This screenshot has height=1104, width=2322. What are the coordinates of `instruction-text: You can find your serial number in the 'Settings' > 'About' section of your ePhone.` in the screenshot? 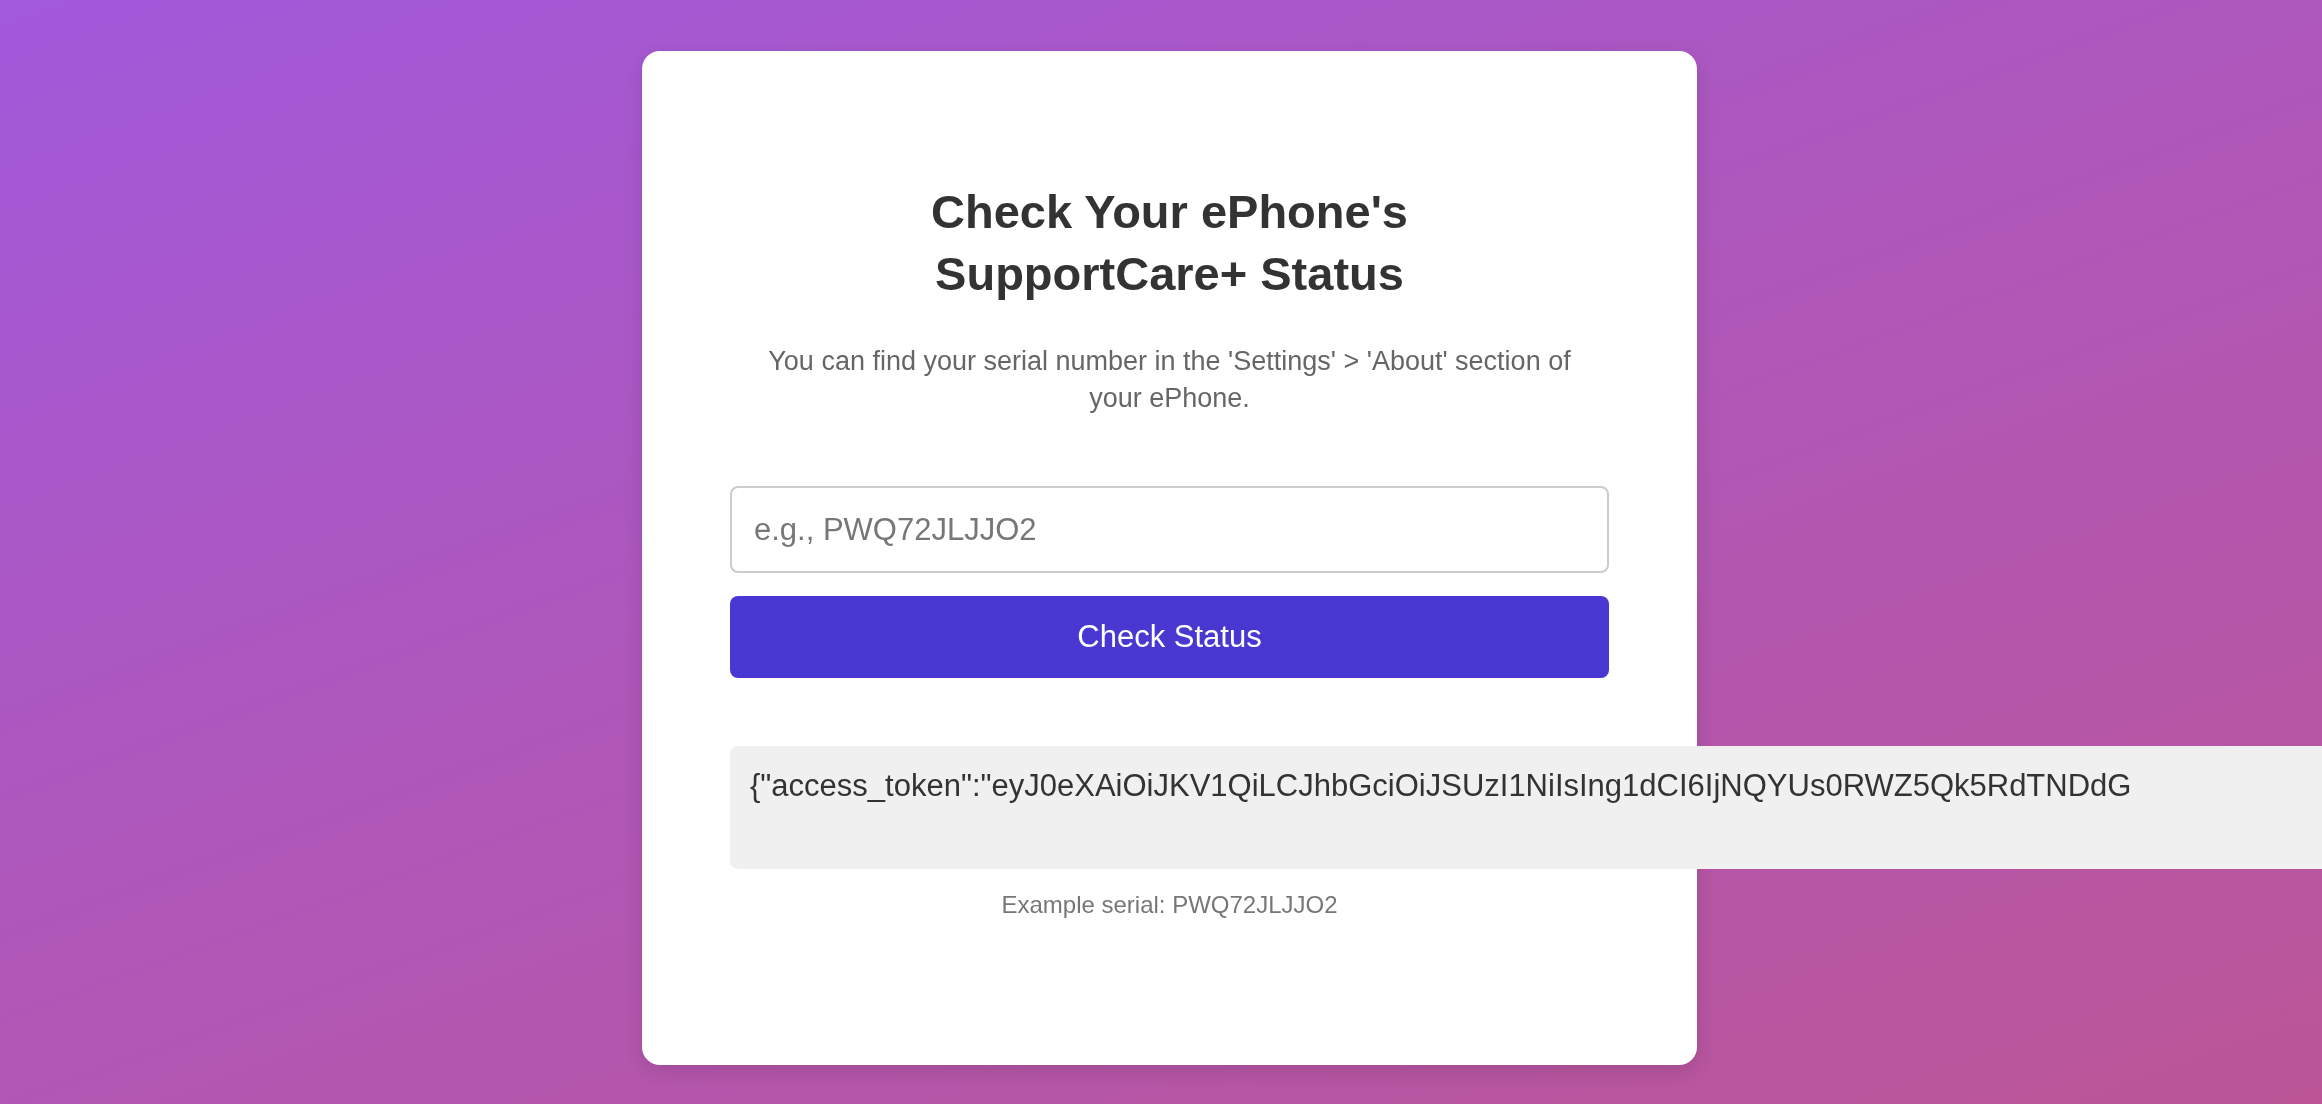 It's located at (1169, 380).